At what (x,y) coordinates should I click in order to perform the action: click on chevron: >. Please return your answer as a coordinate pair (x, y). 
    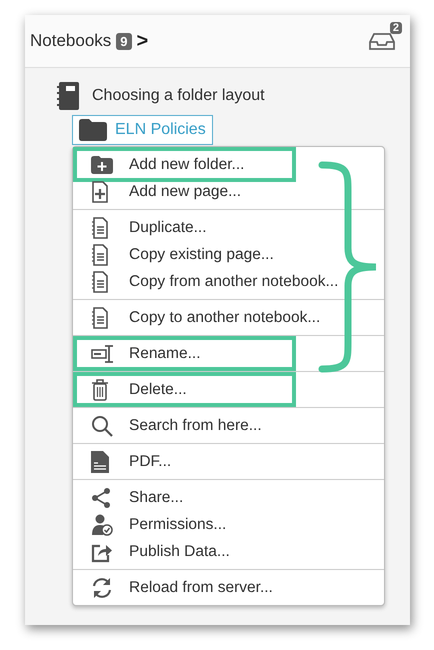
    Looking at the image, I should click on (142, 41).